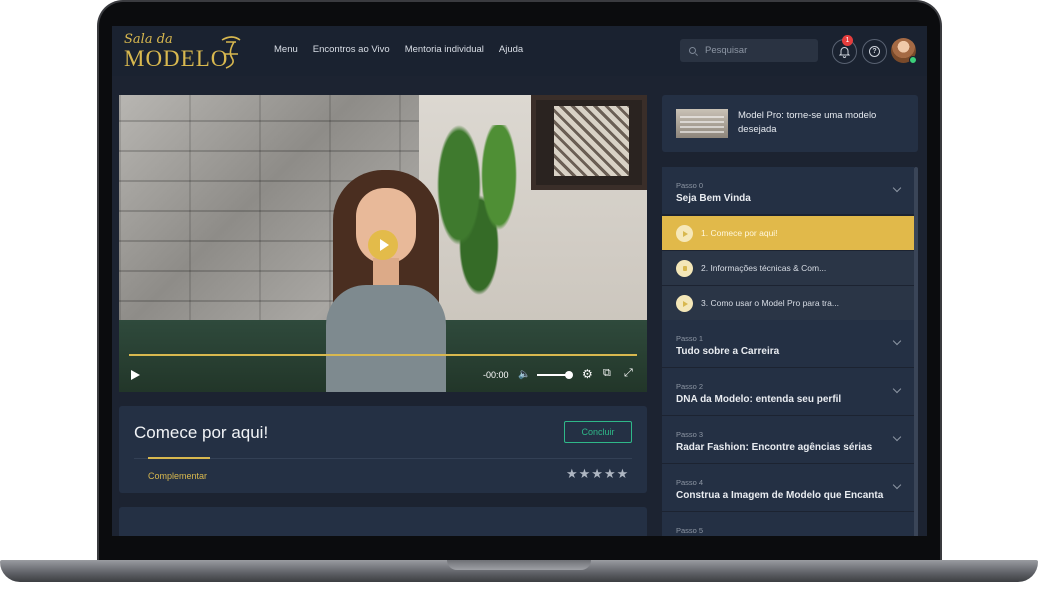 The image size is (1038, 596). I want to click on nav-item-mentoring: Mentoria individual, so click(444, 49).